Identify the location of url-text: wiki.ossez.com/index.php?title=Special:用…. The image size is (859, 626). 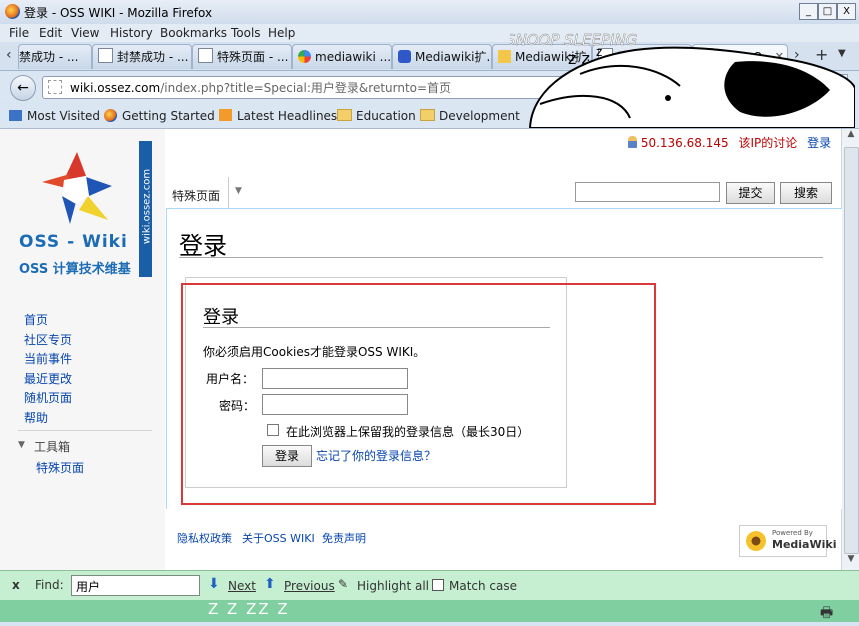
(260, 87).